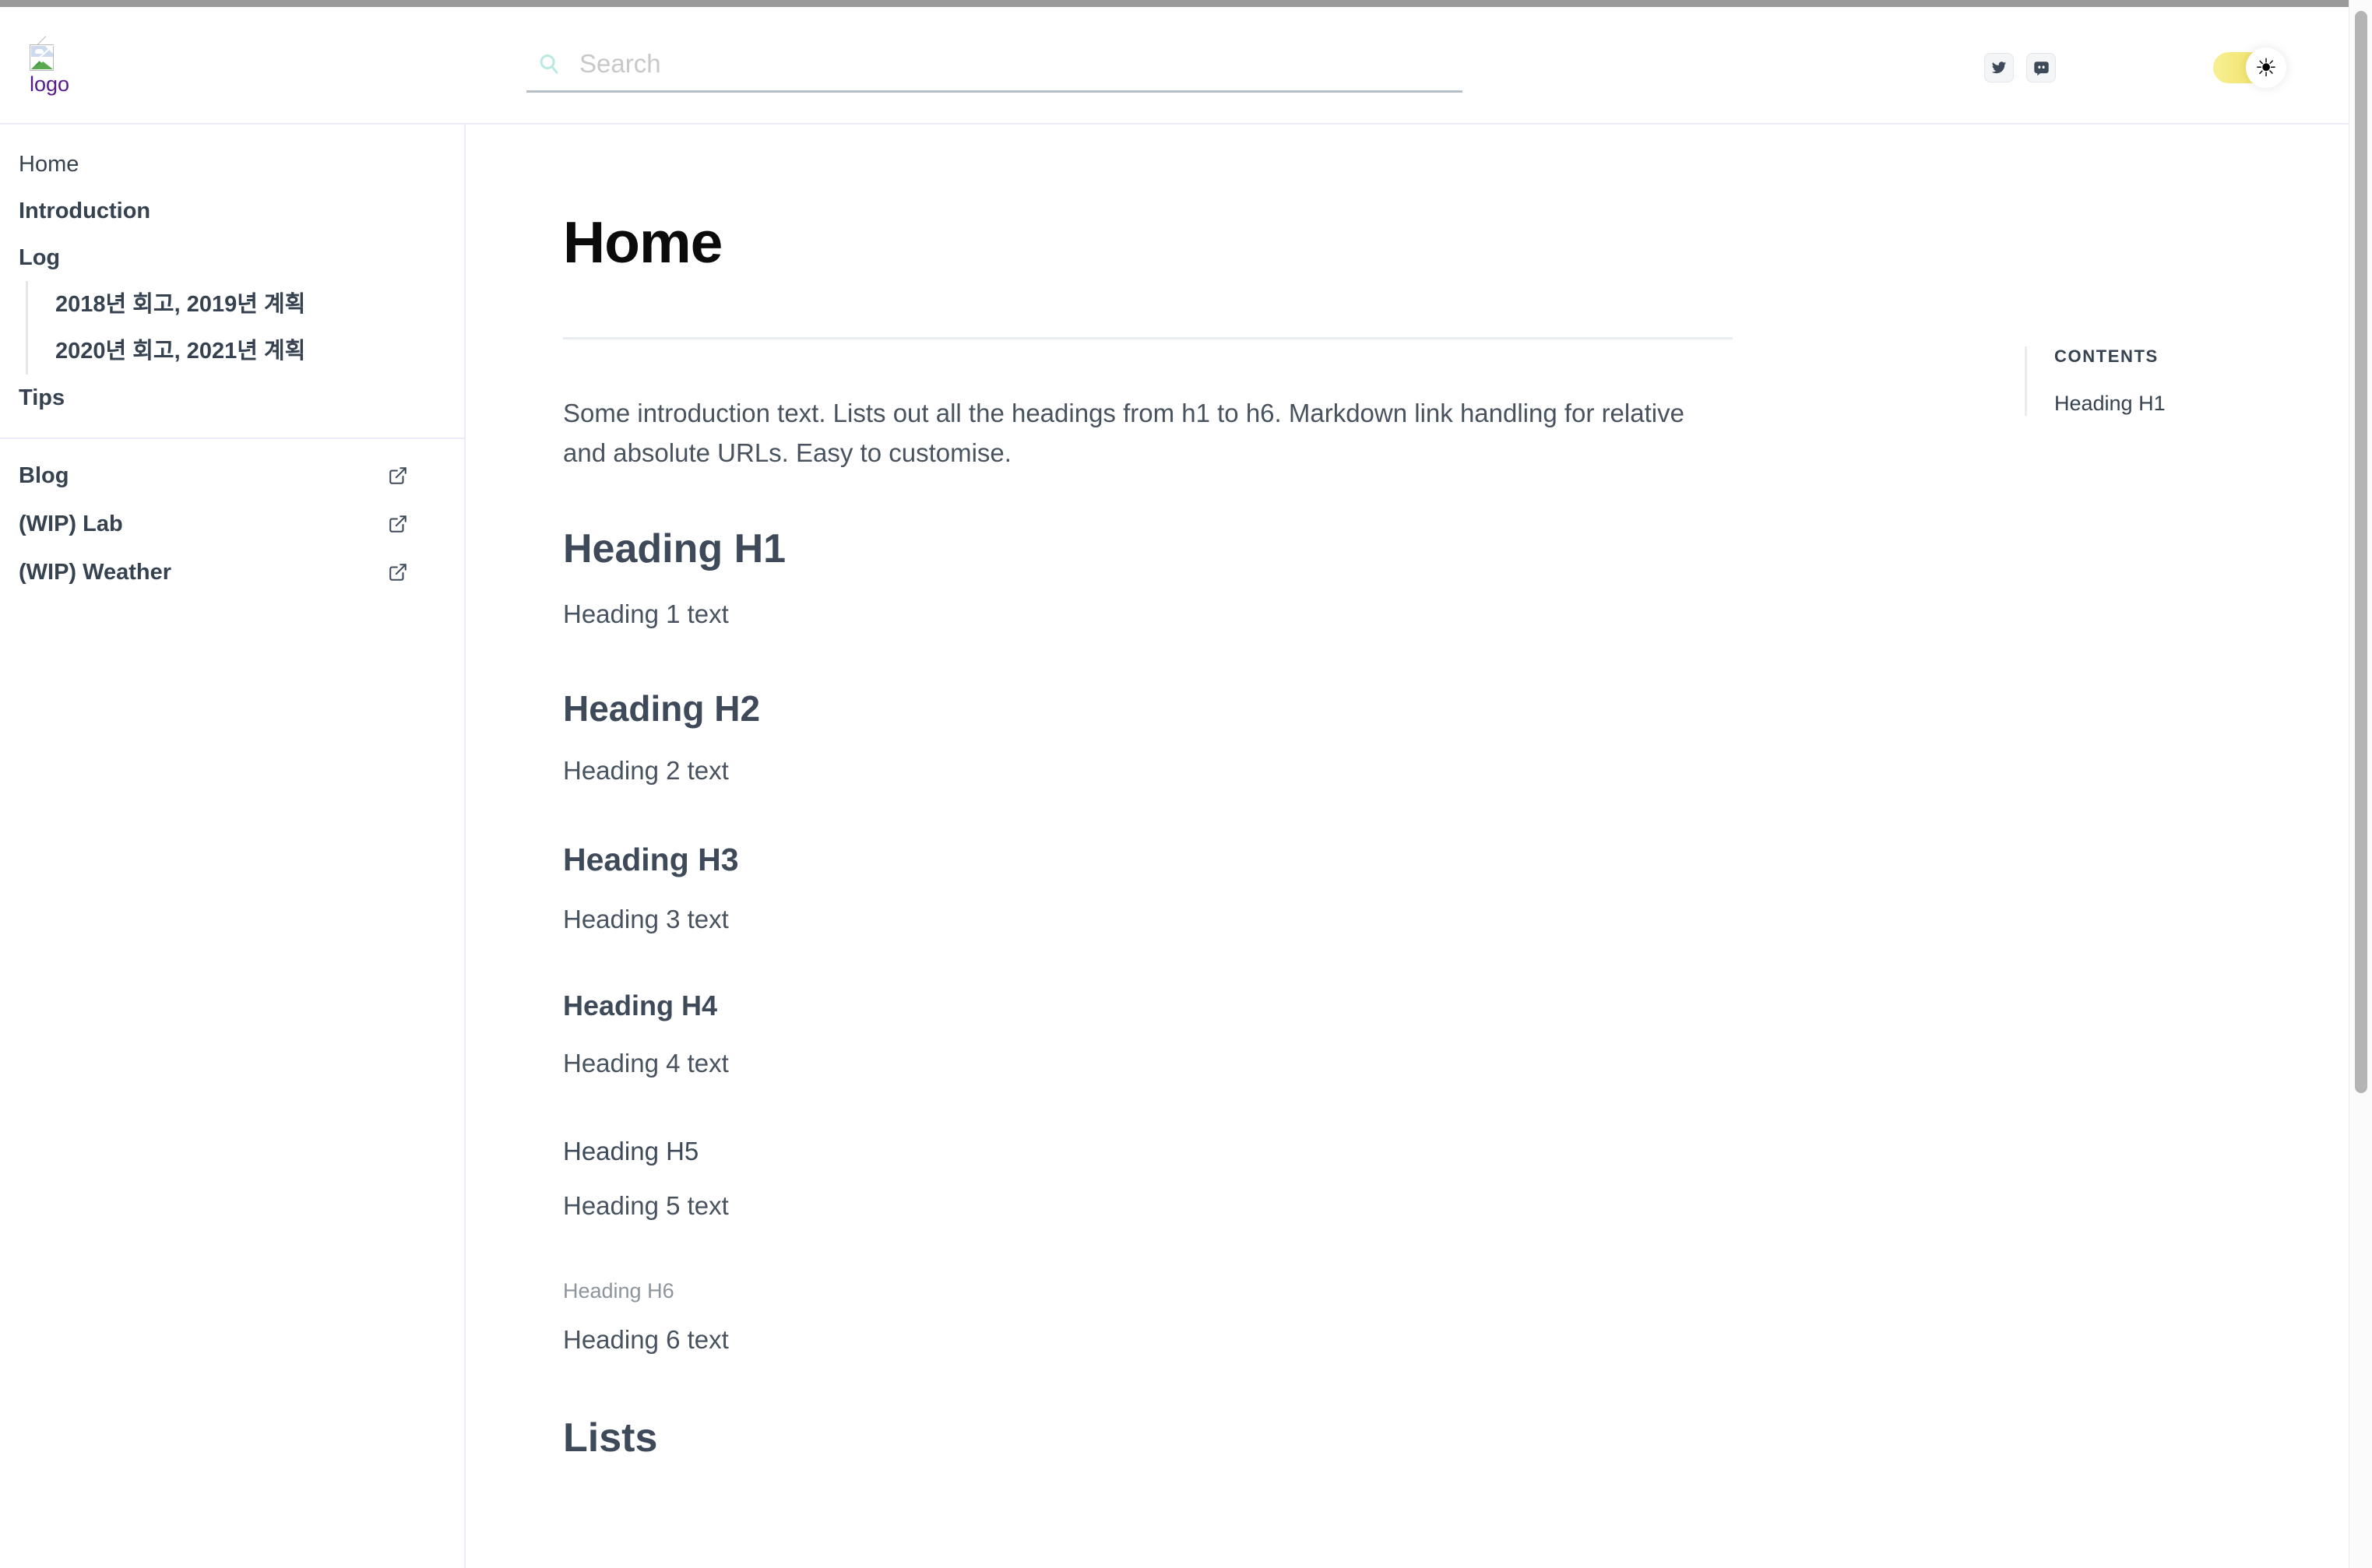 This screenshot has height=1568, width=2372. Describe the element at coordinates (1148, 338) in the screenshot. I see `title-divider` at that location.